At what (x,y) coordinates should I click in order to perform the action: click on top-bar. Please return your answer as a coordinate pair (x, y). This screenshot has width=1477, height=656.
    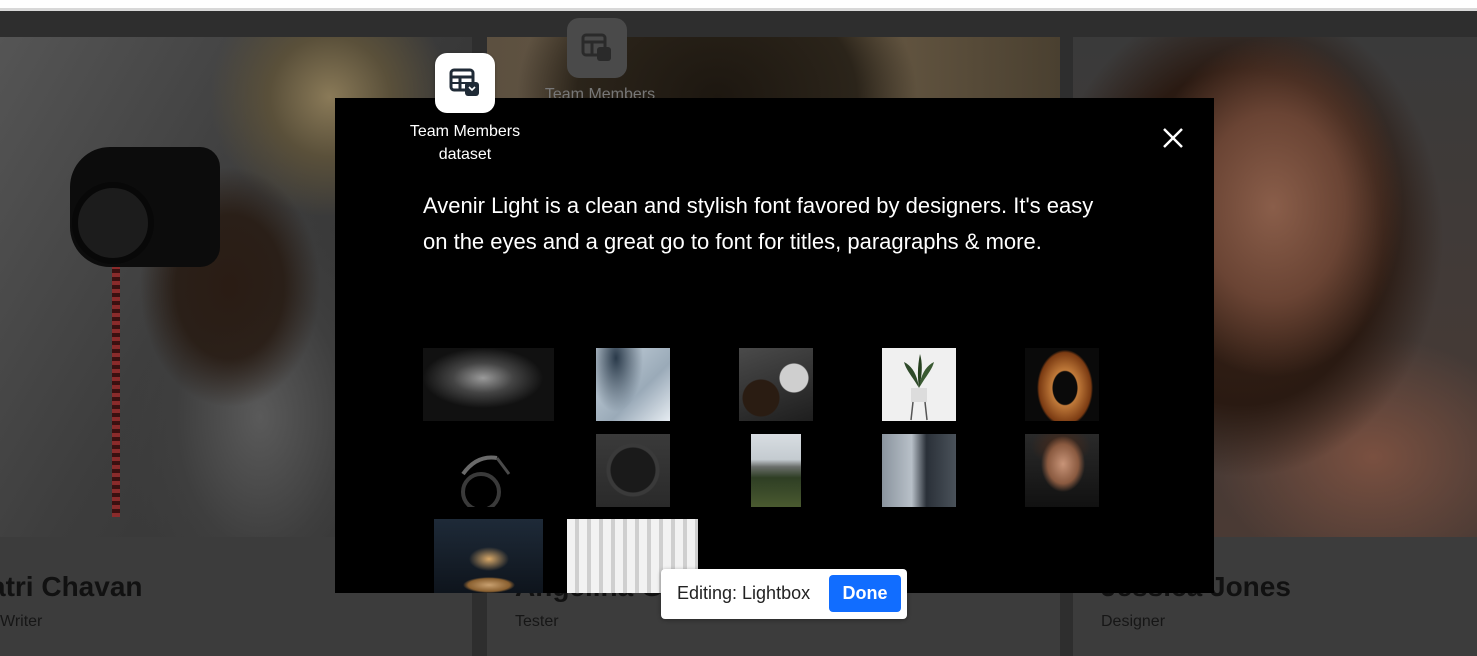
    Looking at the image, I should click on (738, 4).